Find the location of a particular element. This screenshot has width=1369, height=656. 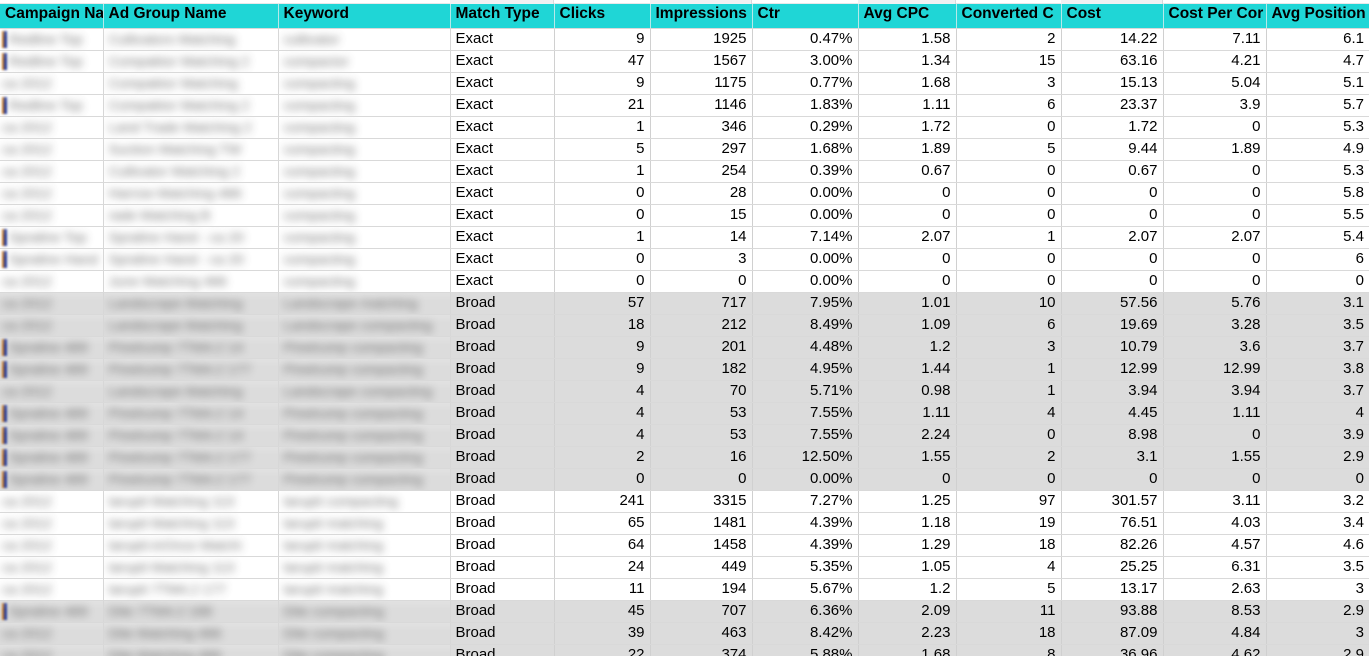

cell-cpc_conv: 4.21 is located at coordinates (1215, 61).